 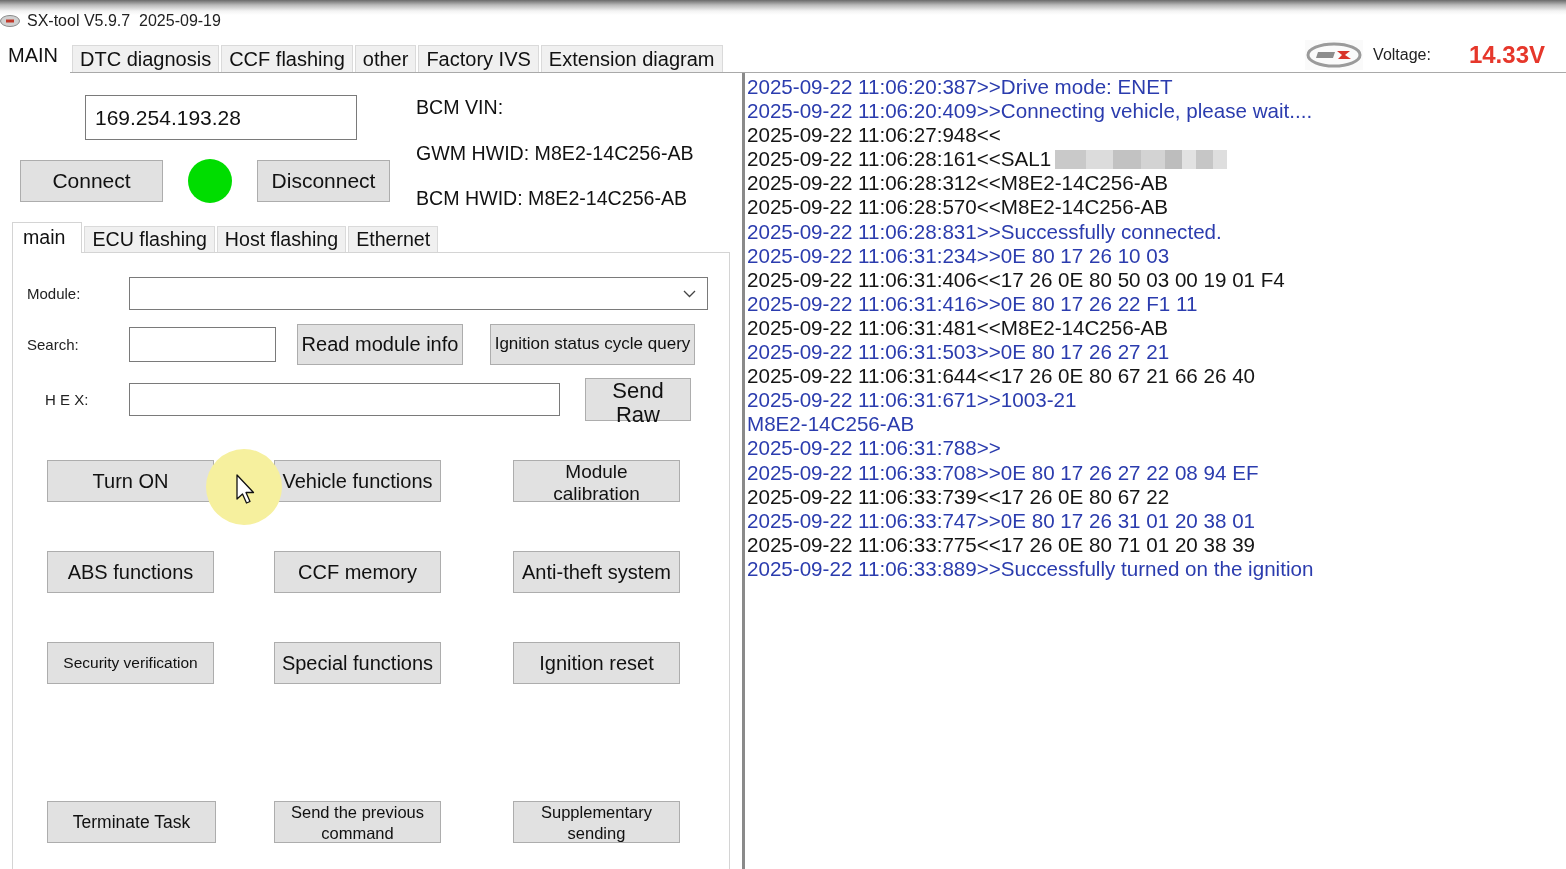 What do you see at coordinates (689, 293) in the screenshot?
I see `chevron-down-icon` at bounding box center [689, 293].